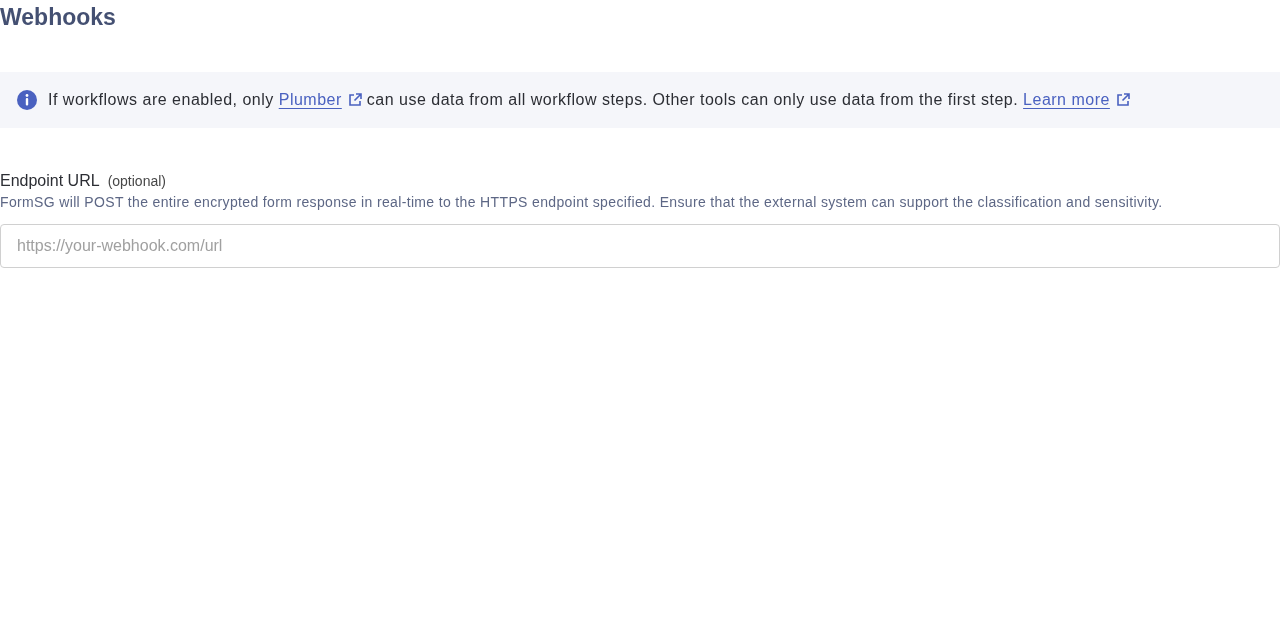  What do you see at coordinates (581, 202) in the screenshot?
I see `field-description: FormSG will POST the entire encrypted form response in real-time to the HTTPS endpoint specified. Ensure that the external system can support the classification and sensitivity.` at bounding box center [581, 202].